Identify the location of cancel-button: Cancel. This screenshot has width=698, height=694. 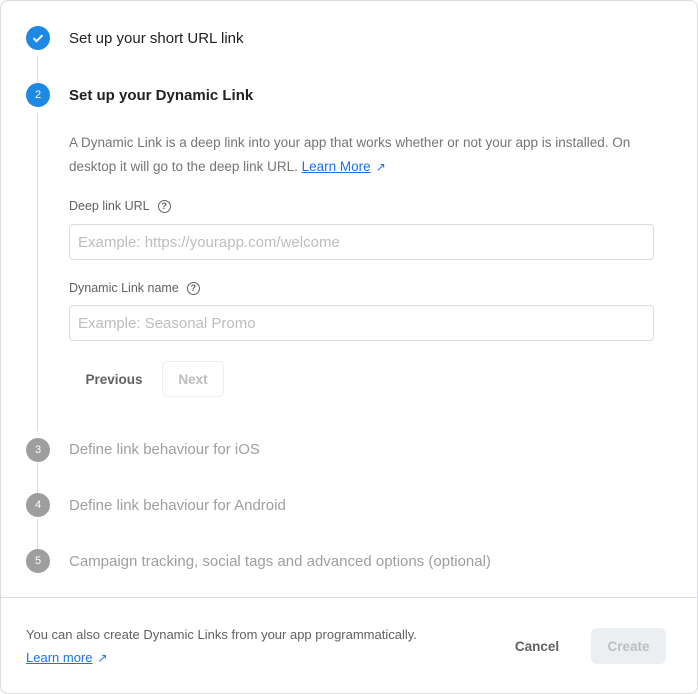
(537, 646).